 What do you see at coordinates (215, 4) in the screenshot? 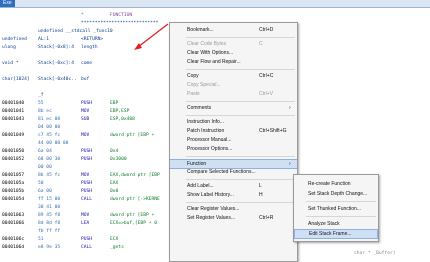
I see `tab-strip: Exe` at bounding box center [215, 4].